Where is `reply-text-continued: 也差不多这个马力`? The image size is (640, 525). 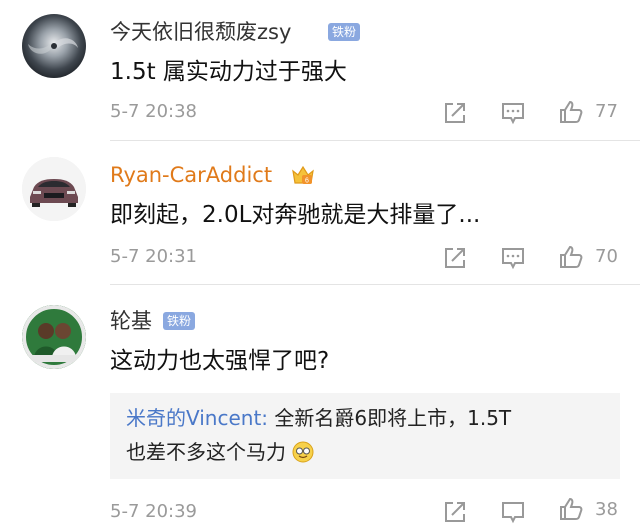
reply-text-continued: 也差不多这个马力 is located at coordinates (206, 452).